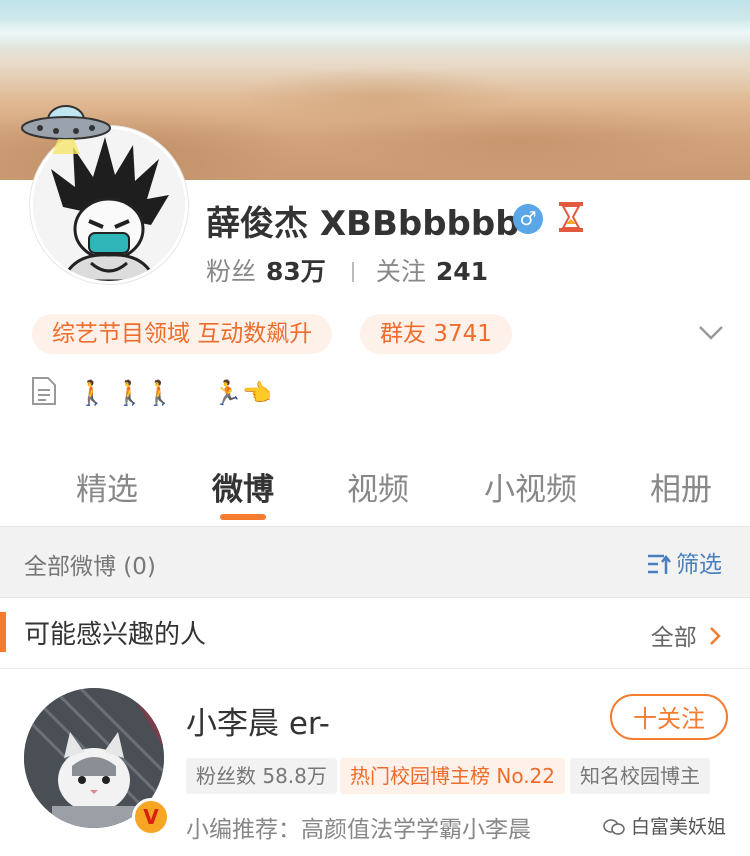 Image resolution: width=750 pixels, height=856 pixels. What do you see at coordinates (640, 776) in the screenshot?
I see `person-role-tag: 知名校园博主` at bounding box center [640, 776].